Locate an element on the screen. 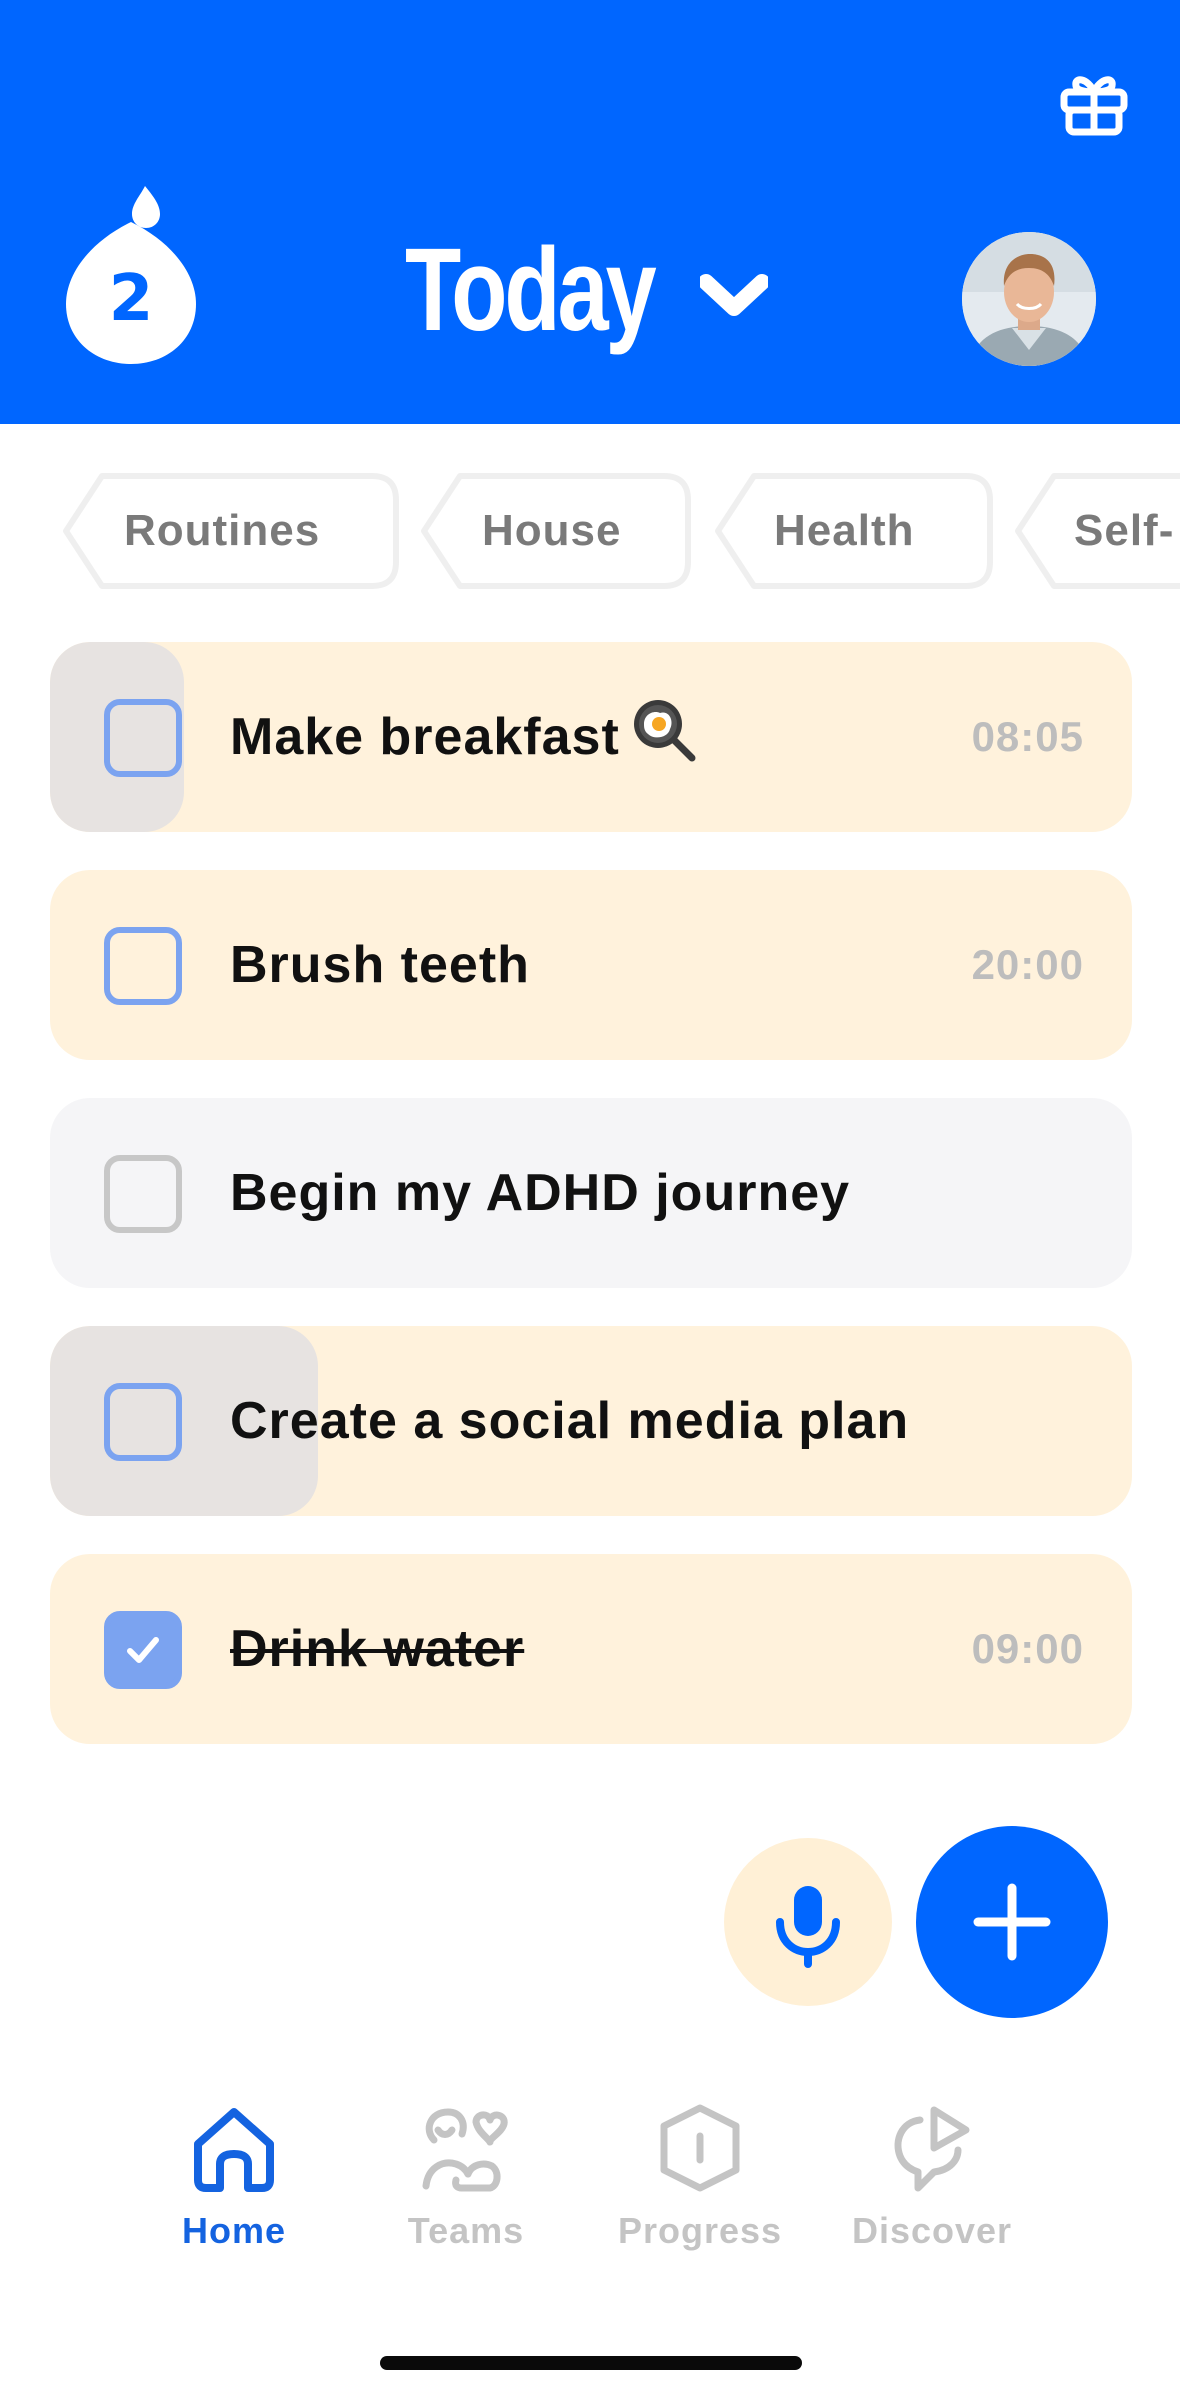  task-item: Make breakfast 08:05 is located at coordinates (591, 737).